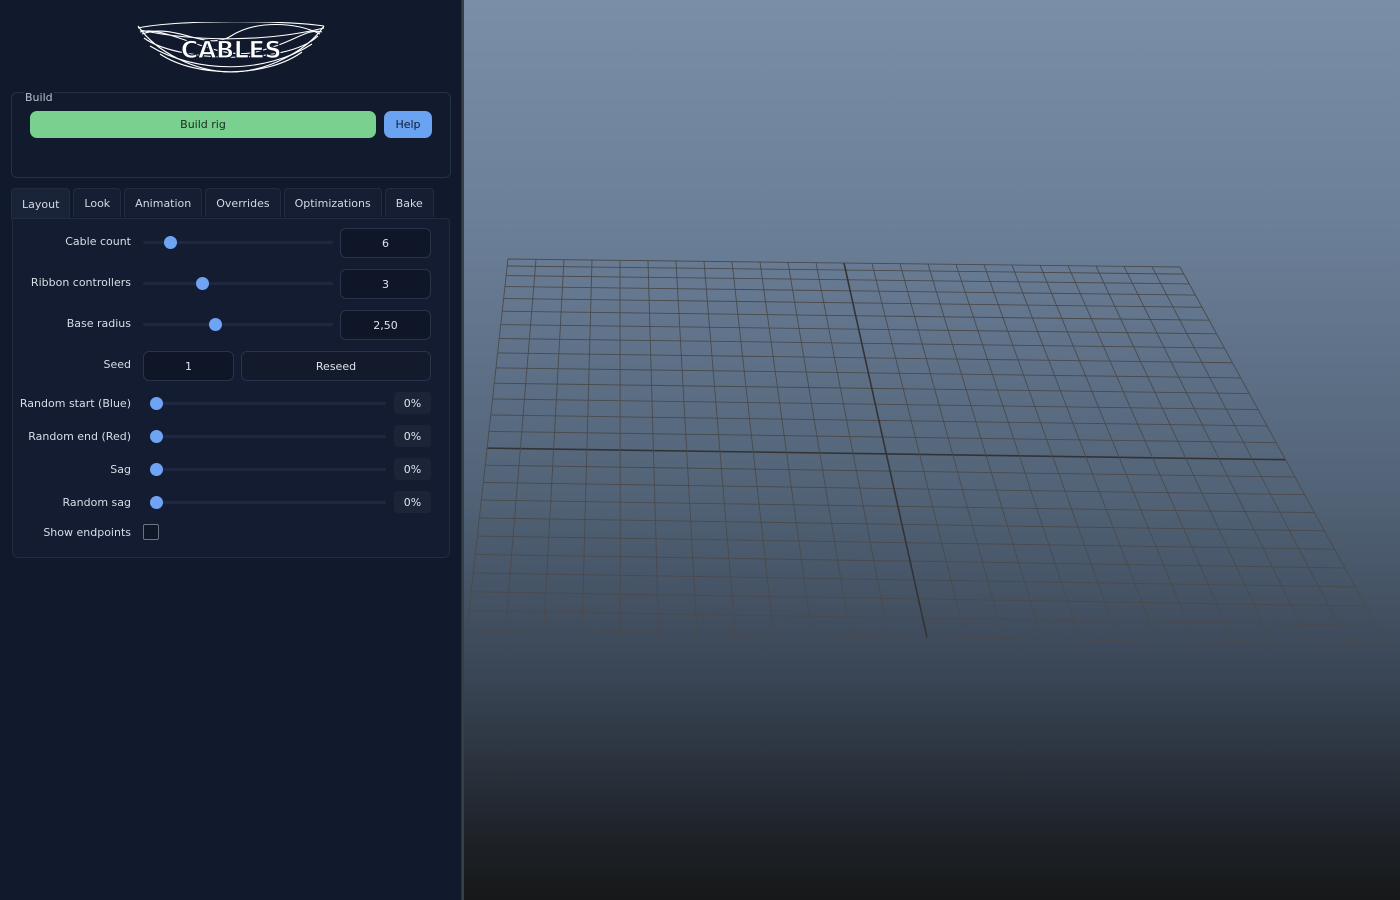 This screenshot has width=1400, height=900. What do you see at coordinates (336, 366) in the screenshot?
I see `reseed-button: Reseed` at bounding box center [336, 366].